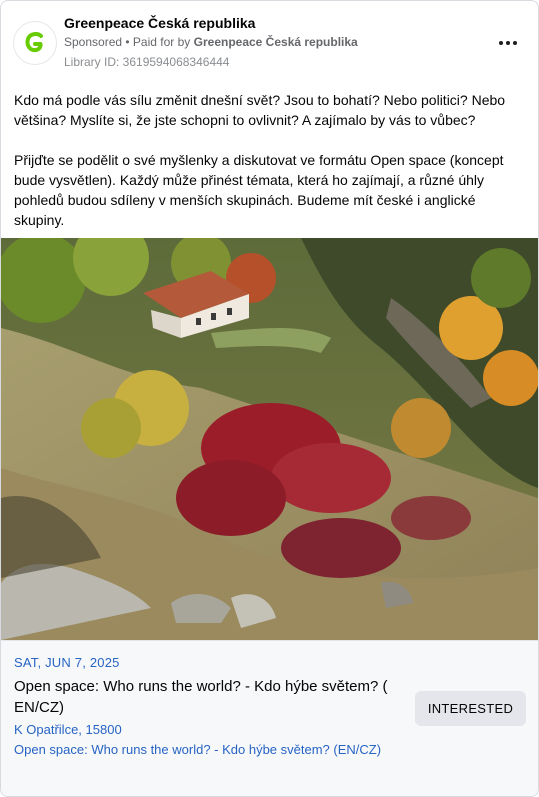 The image size is (539, 797). Describe the element at coordinates (93, 42) in the screenshot. I see `sponsored-label: Sponsored` at that location.